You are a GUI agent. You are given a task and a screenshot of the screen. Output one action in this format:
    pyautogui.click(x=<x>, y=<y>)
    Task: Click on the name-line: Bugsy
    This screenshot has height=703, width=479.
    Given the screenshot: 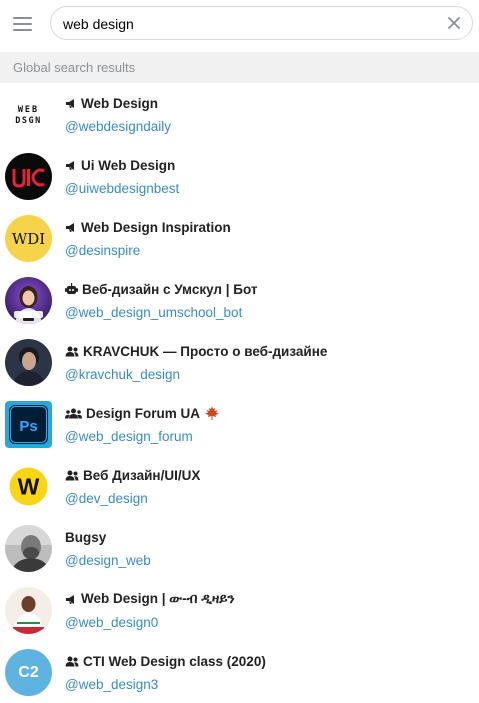 What is the action you would take?
    pyautogui.click(x=85, y=537)
    